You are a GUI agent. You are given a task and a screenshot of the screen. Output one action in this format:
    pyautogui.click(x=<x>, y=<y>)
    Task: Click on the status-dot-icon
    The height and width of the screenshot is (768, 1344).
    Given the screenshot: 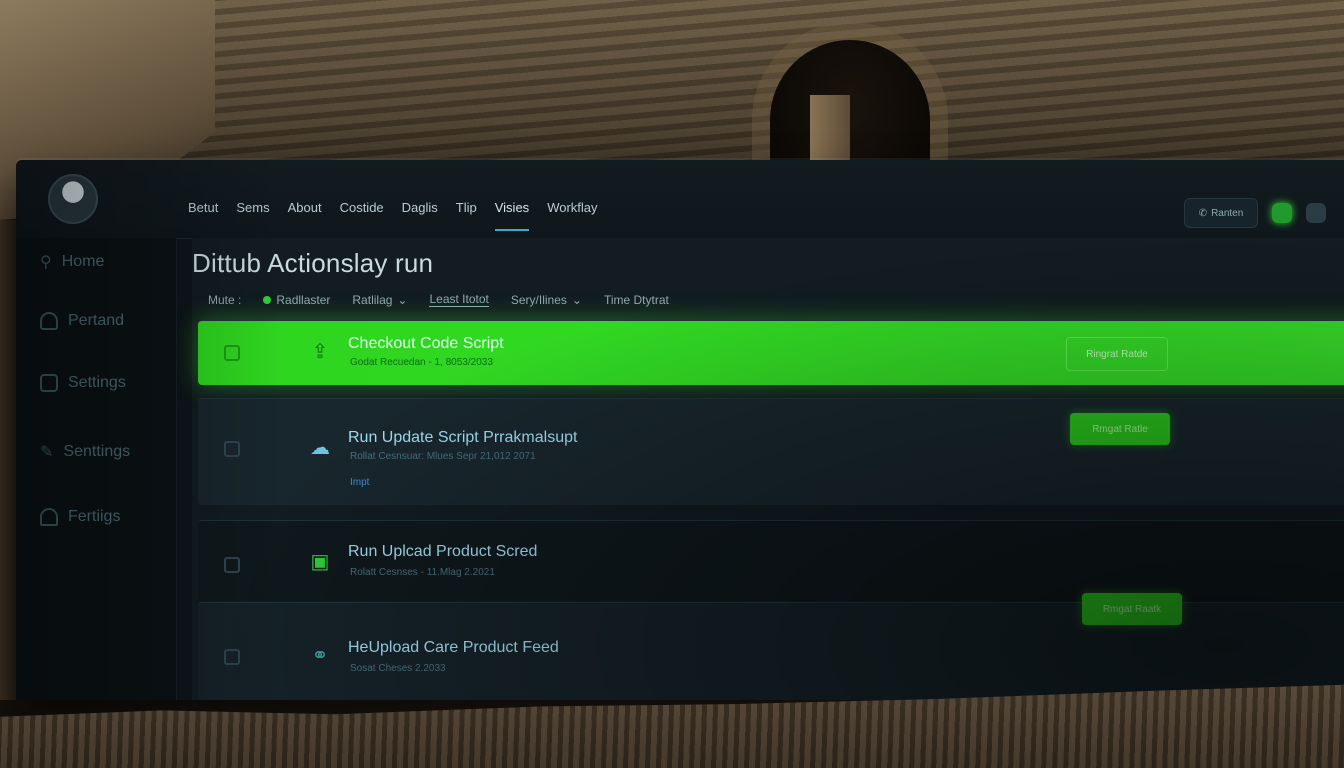 What is the action you would take?
    pyautogui.click(x=267, y=299)
    